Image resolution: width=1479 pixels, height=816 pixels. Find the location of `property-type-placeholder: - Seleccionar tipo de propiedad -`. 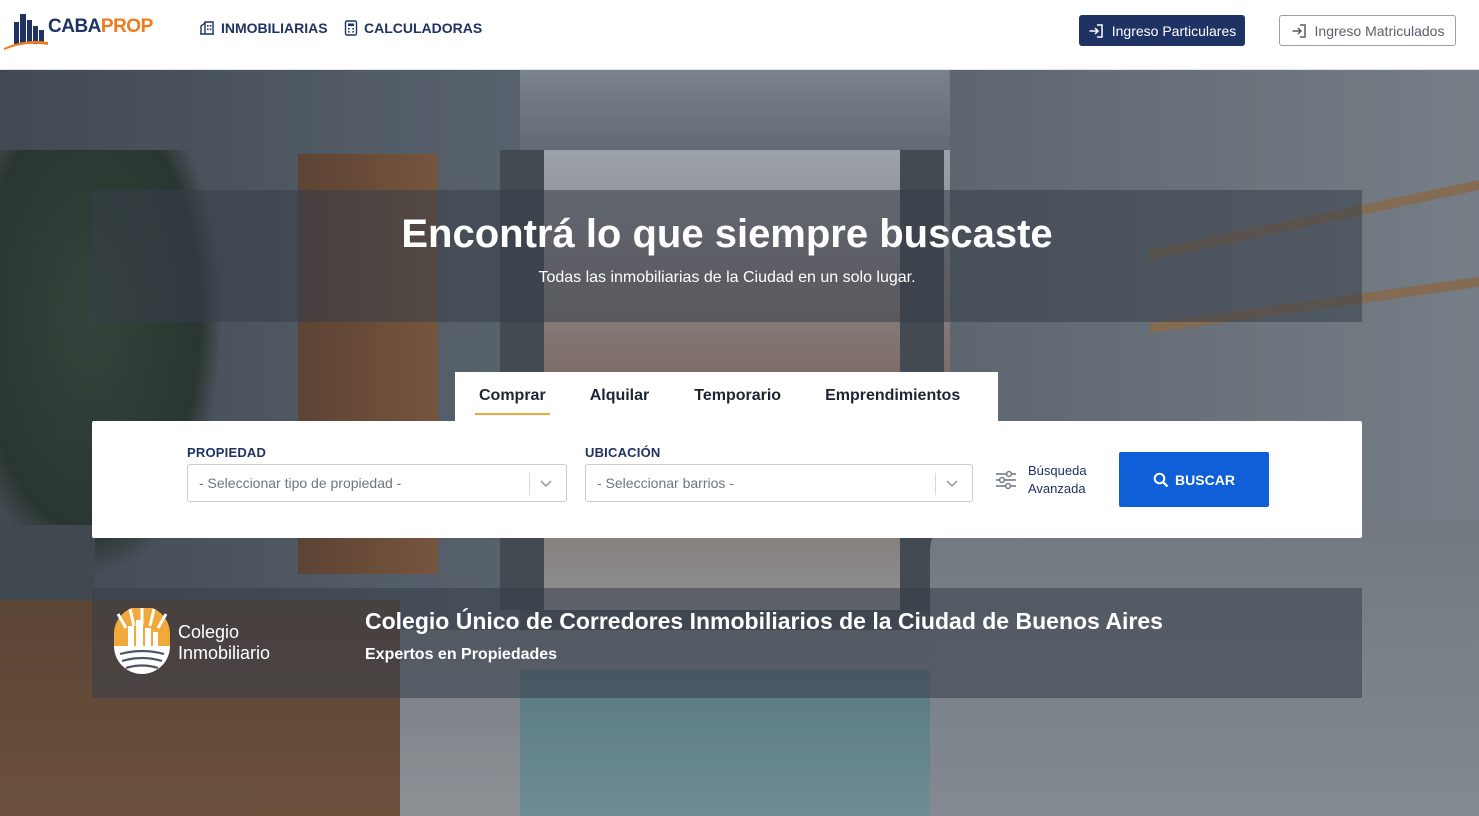

property-type-placeholder: - Seleccionar tipo de propiedad - is located at coordinates (300, 483).